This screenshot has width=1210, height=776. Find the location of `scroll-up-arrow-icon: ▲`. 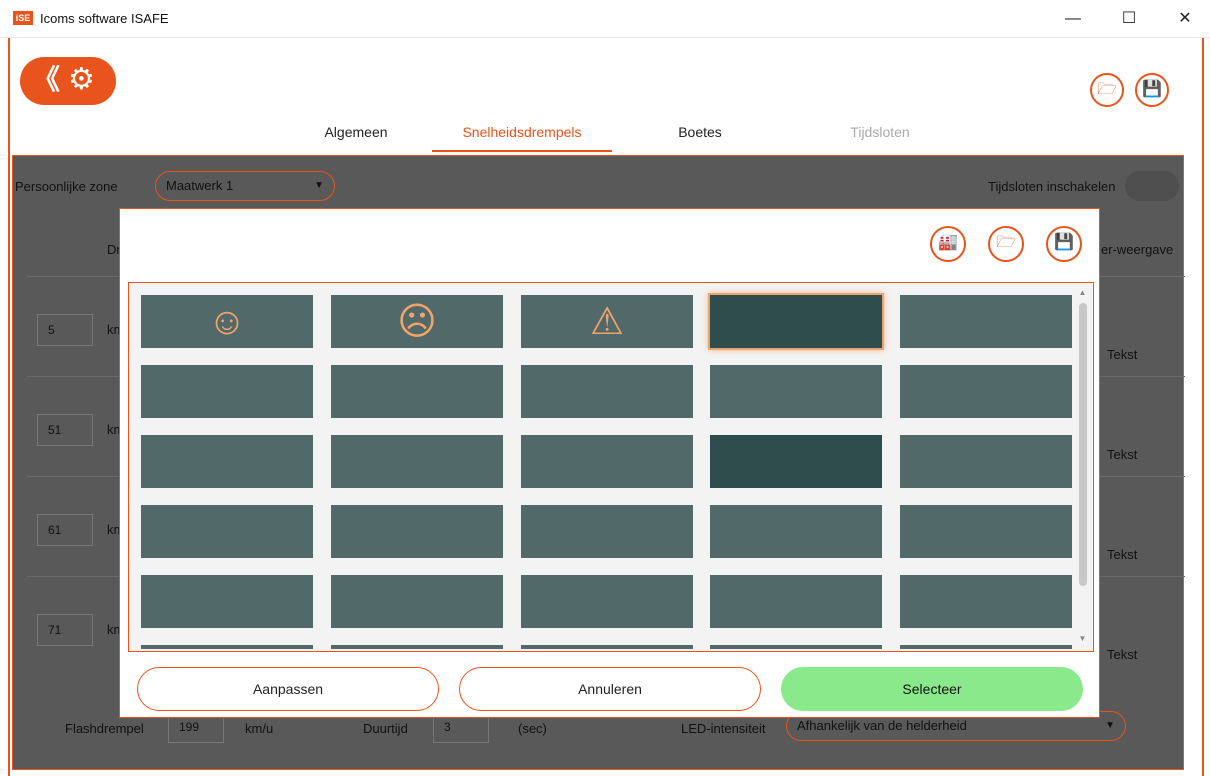

scroll-up-arrow-icon: ▲ is located at coordinates (1082, 293).